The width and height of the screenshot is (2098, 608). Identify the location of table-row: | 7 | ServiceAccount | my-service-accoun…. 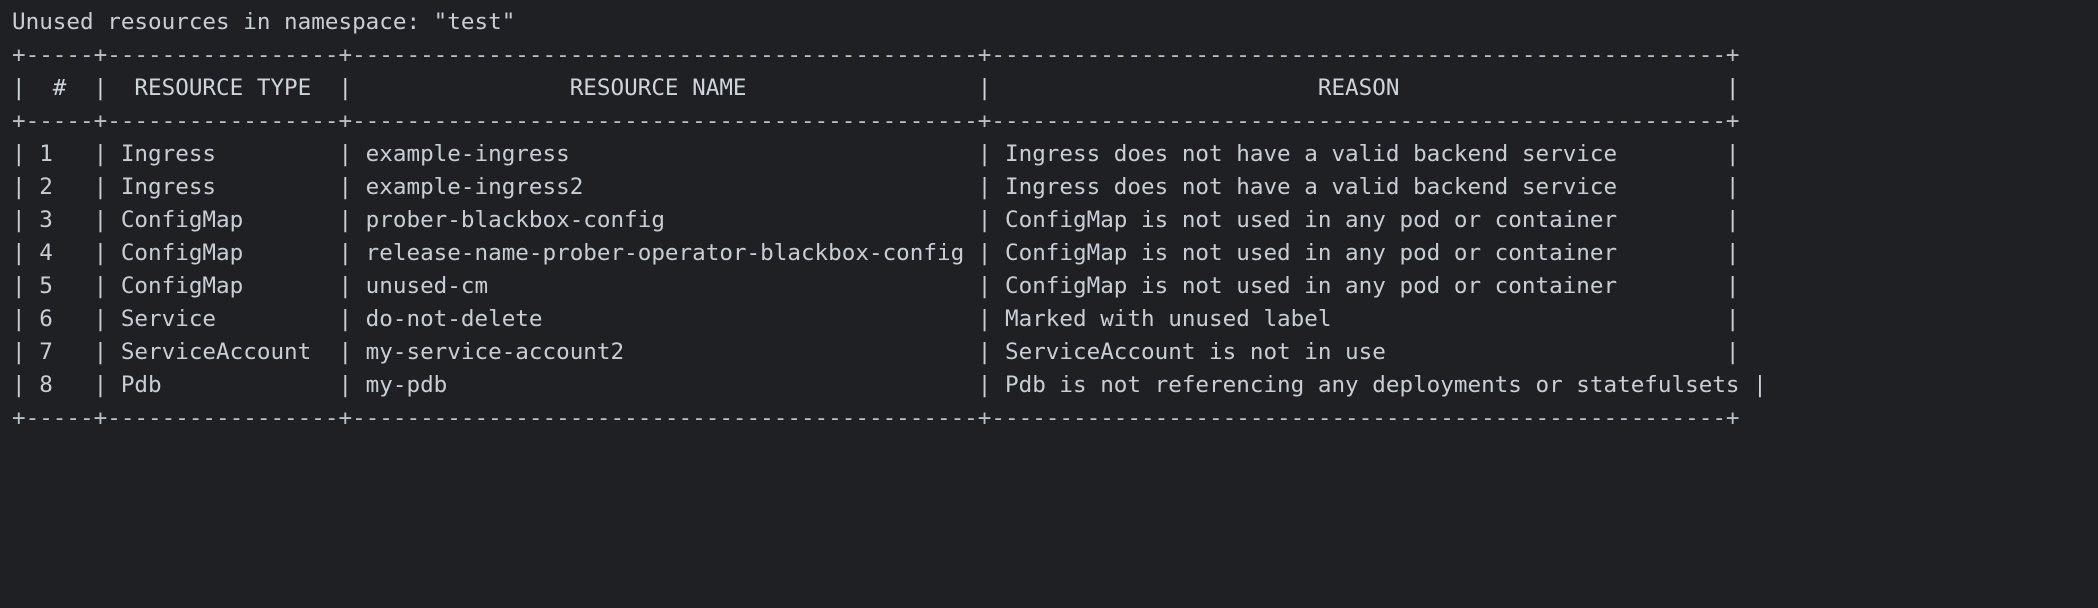
(876, 352).